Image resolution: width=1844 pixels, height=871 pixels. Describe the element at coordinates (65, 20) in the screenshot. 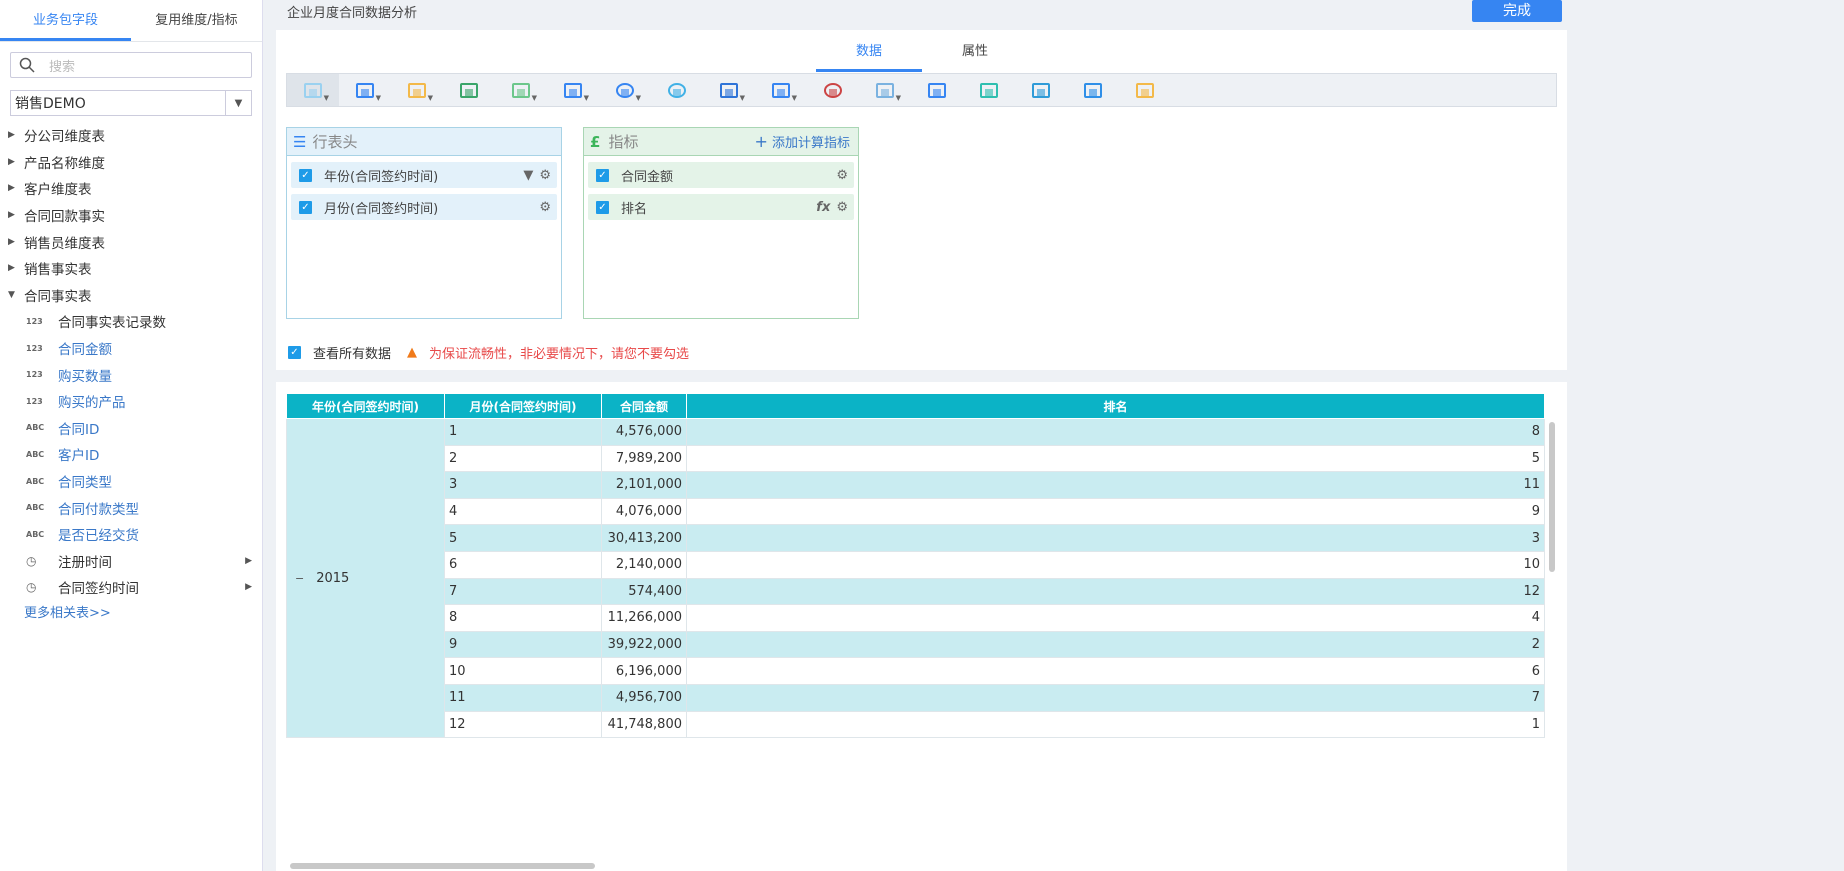

I see `tab-business-fields: 业务包字段` at that location.